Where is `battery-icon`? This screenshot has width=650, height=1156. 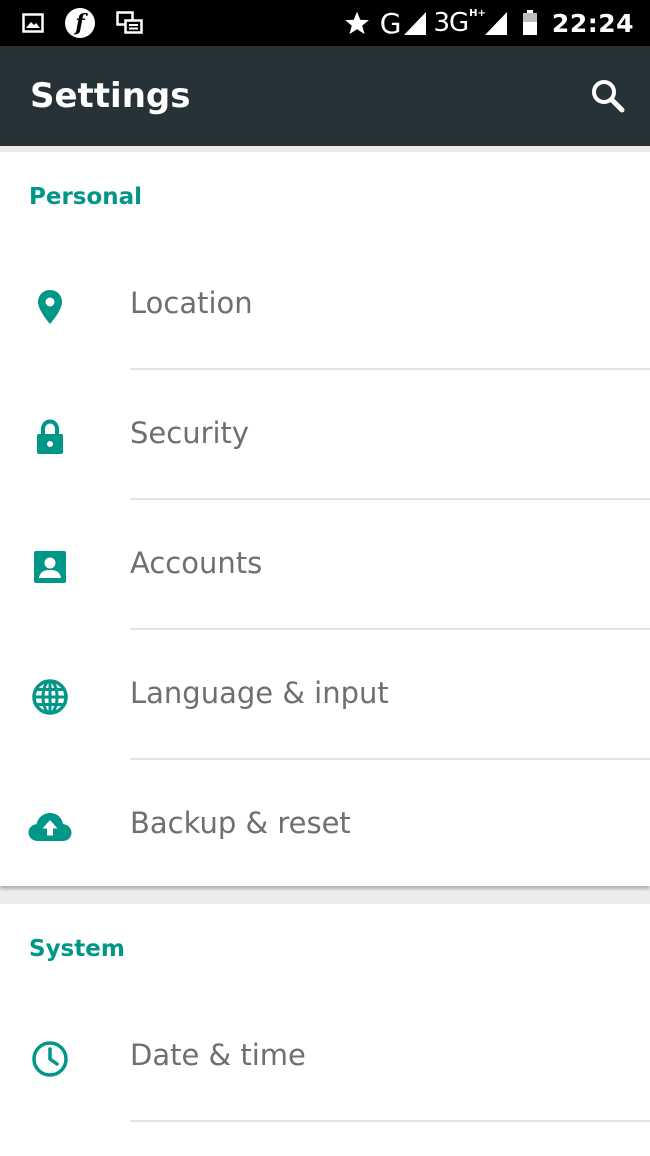 battery-icon is located at coordinates (530, 23).